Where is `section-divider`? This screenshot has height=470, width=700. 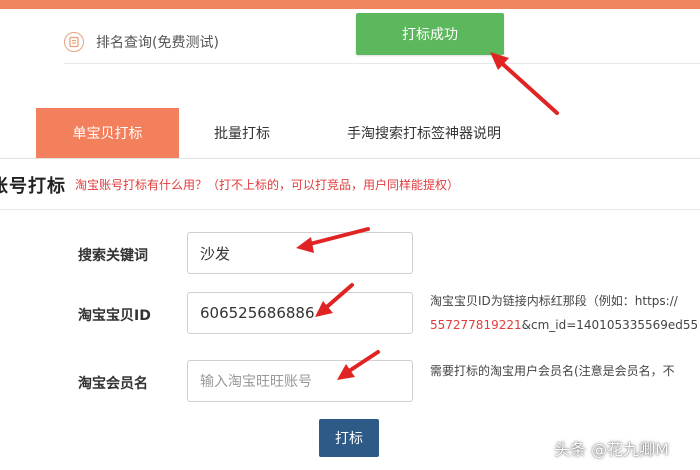
section-divider is located at coordinates (350, 209).